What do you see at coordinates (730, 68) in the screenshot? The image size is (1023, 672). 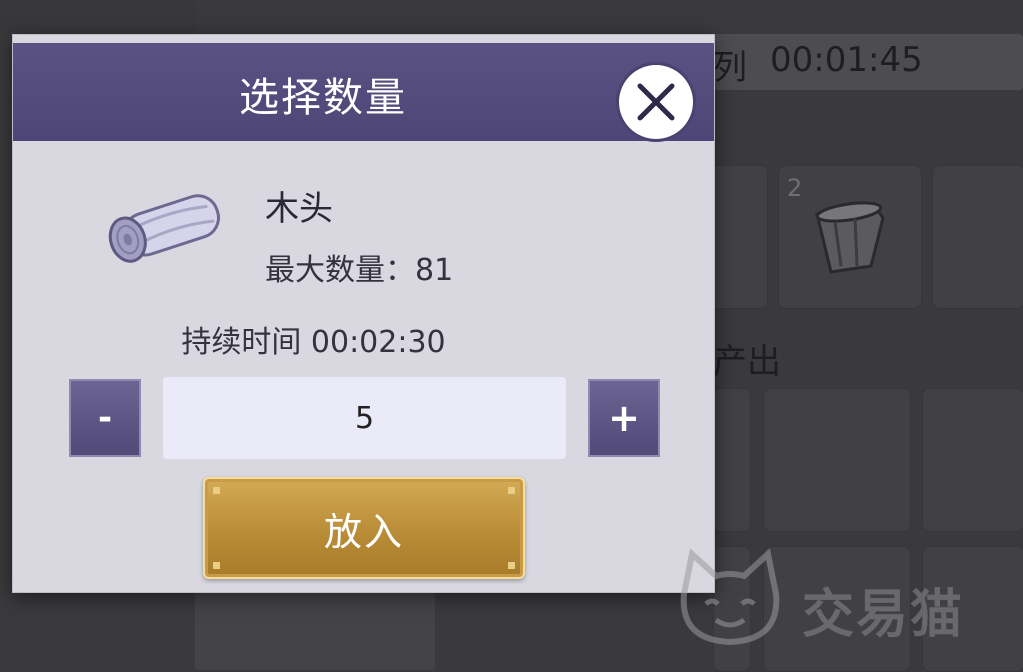 I see `bg-queue-label: 列` at bounding box center [730, 68].